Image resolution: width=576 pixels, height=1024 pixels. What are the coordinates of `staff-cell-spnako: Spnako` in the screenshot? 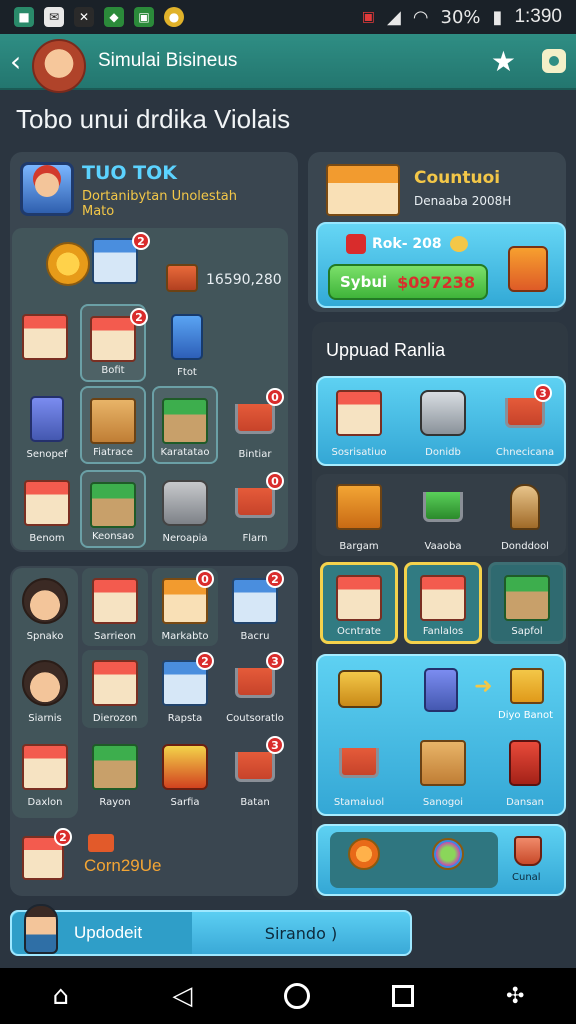 It's located at (45, 607).